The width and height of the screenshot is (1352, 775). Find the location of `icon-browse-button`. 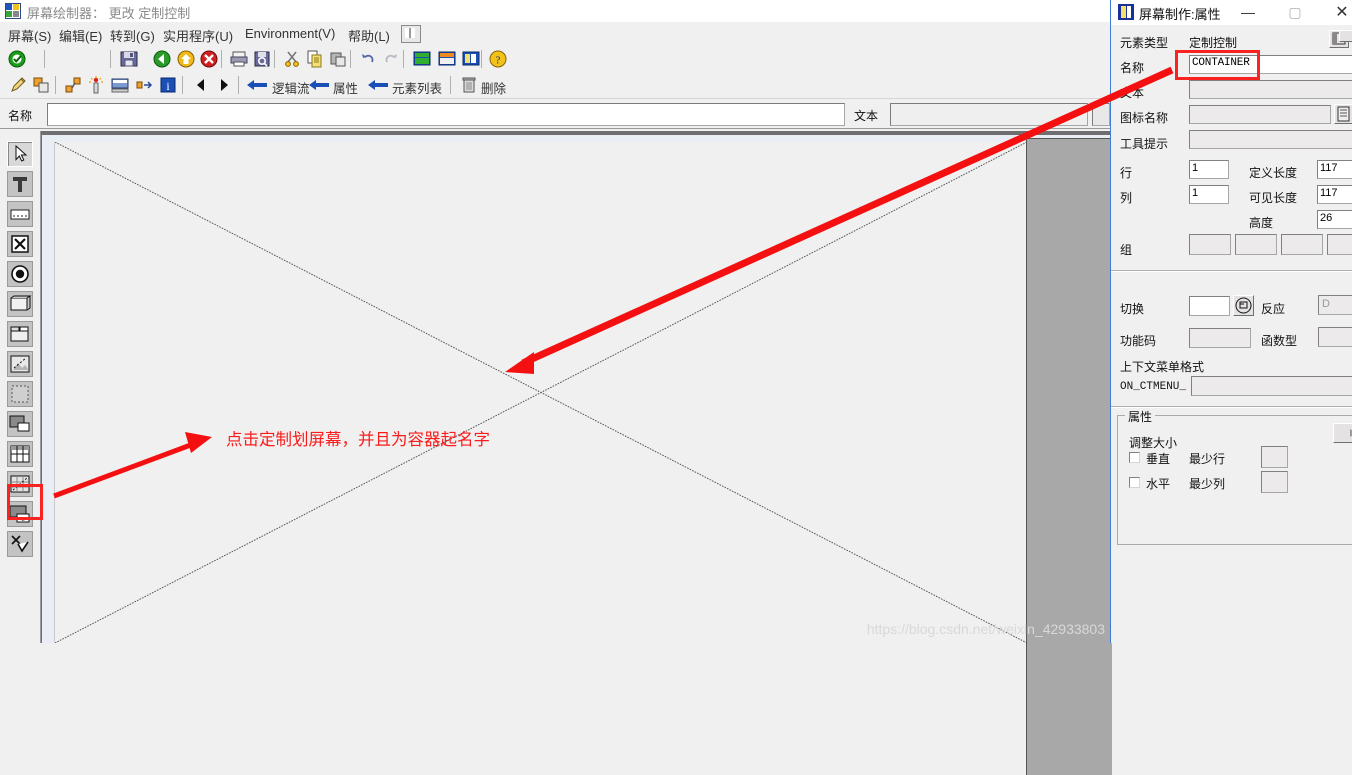

icon-browse-button is located at coordinates (1343, 114).